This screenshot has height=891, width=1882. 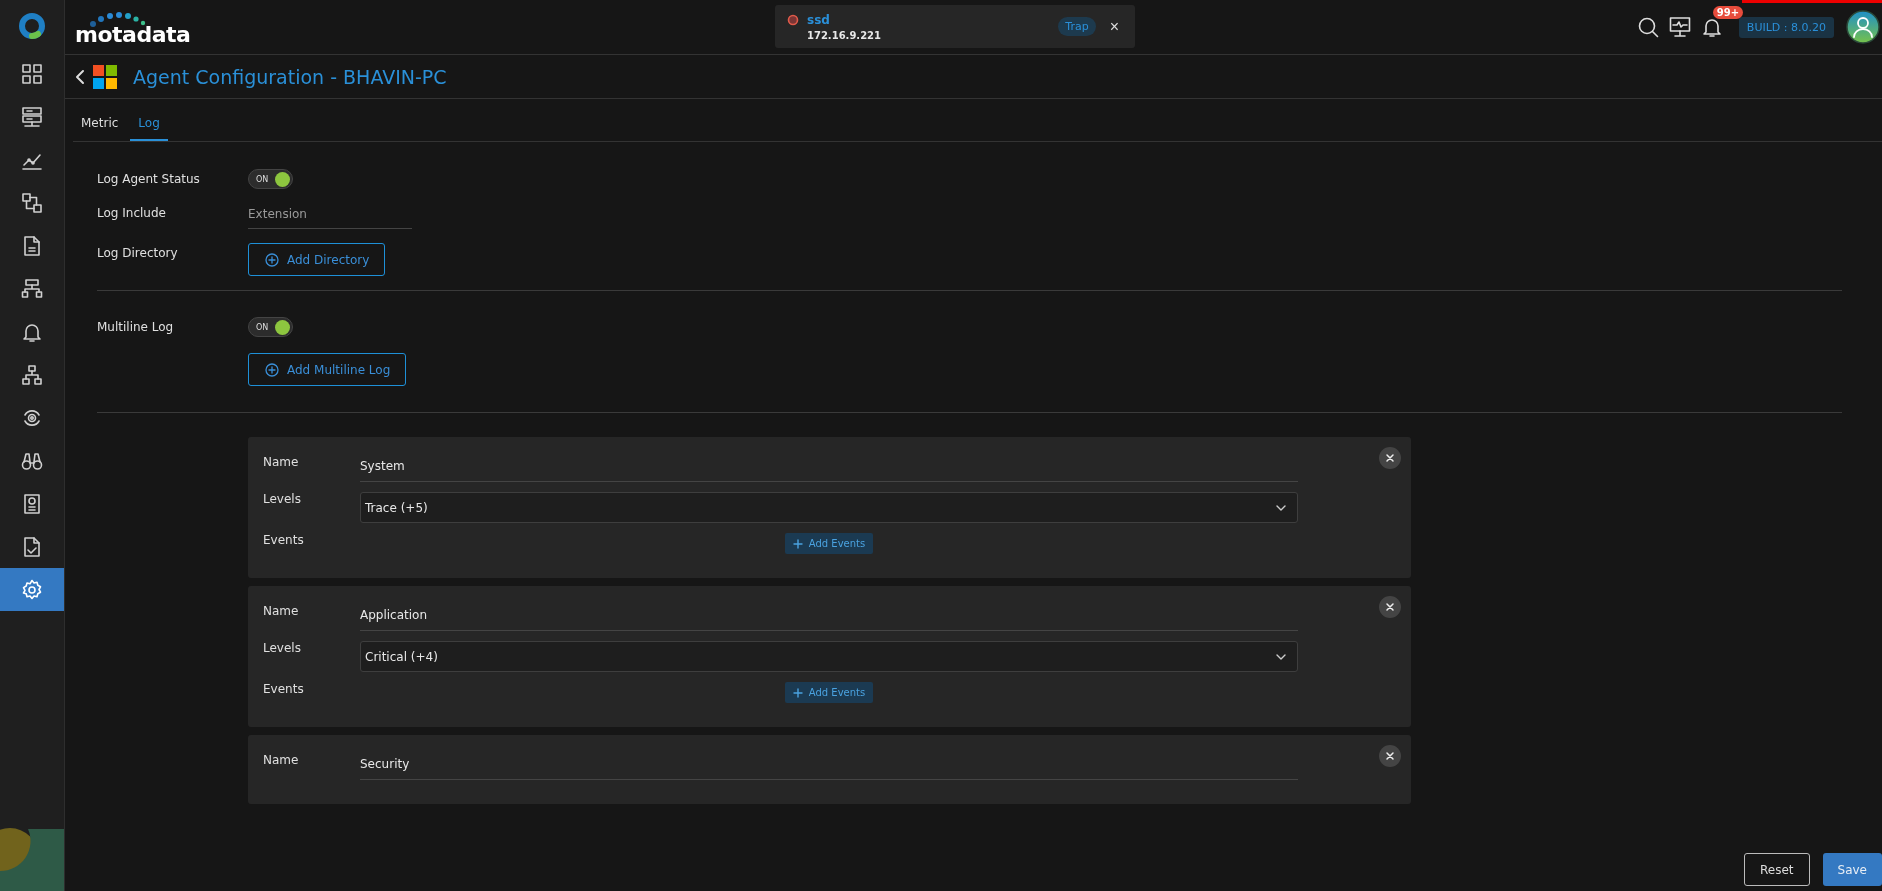 I want to click on tab: Log, so click(x=149, y=120).